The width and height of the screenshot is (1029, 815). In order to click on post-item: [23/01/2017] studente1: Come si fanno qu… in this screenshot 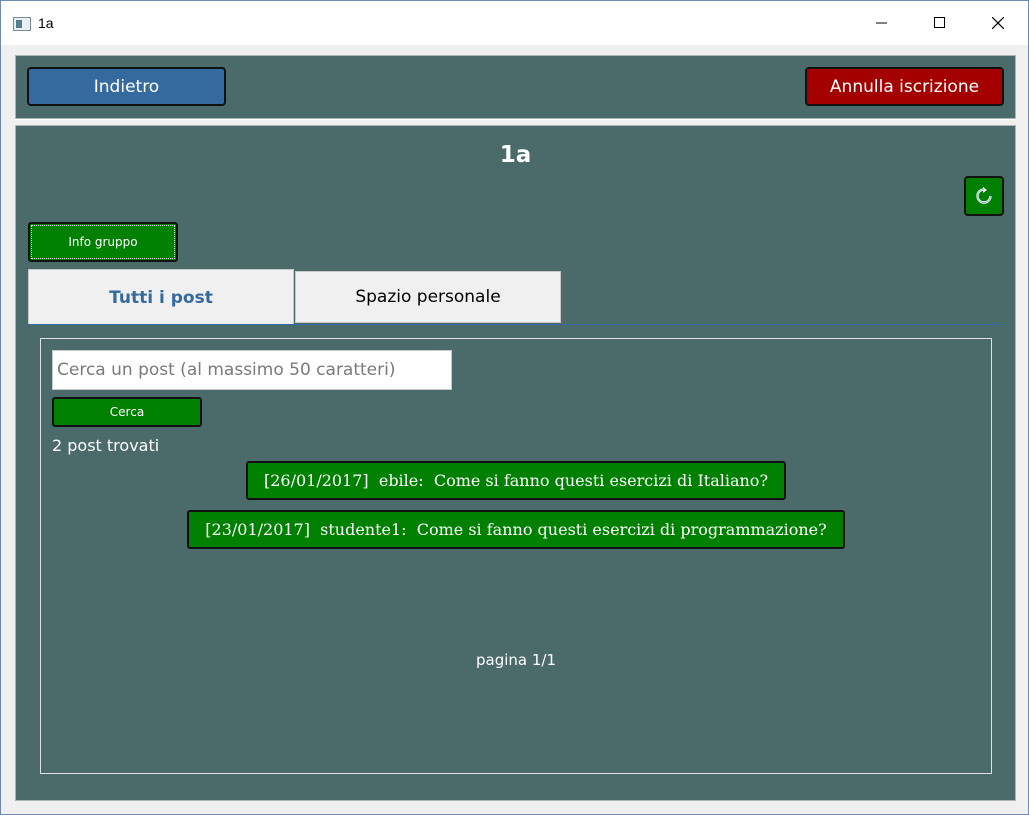, I will do `click(516, 529)`.